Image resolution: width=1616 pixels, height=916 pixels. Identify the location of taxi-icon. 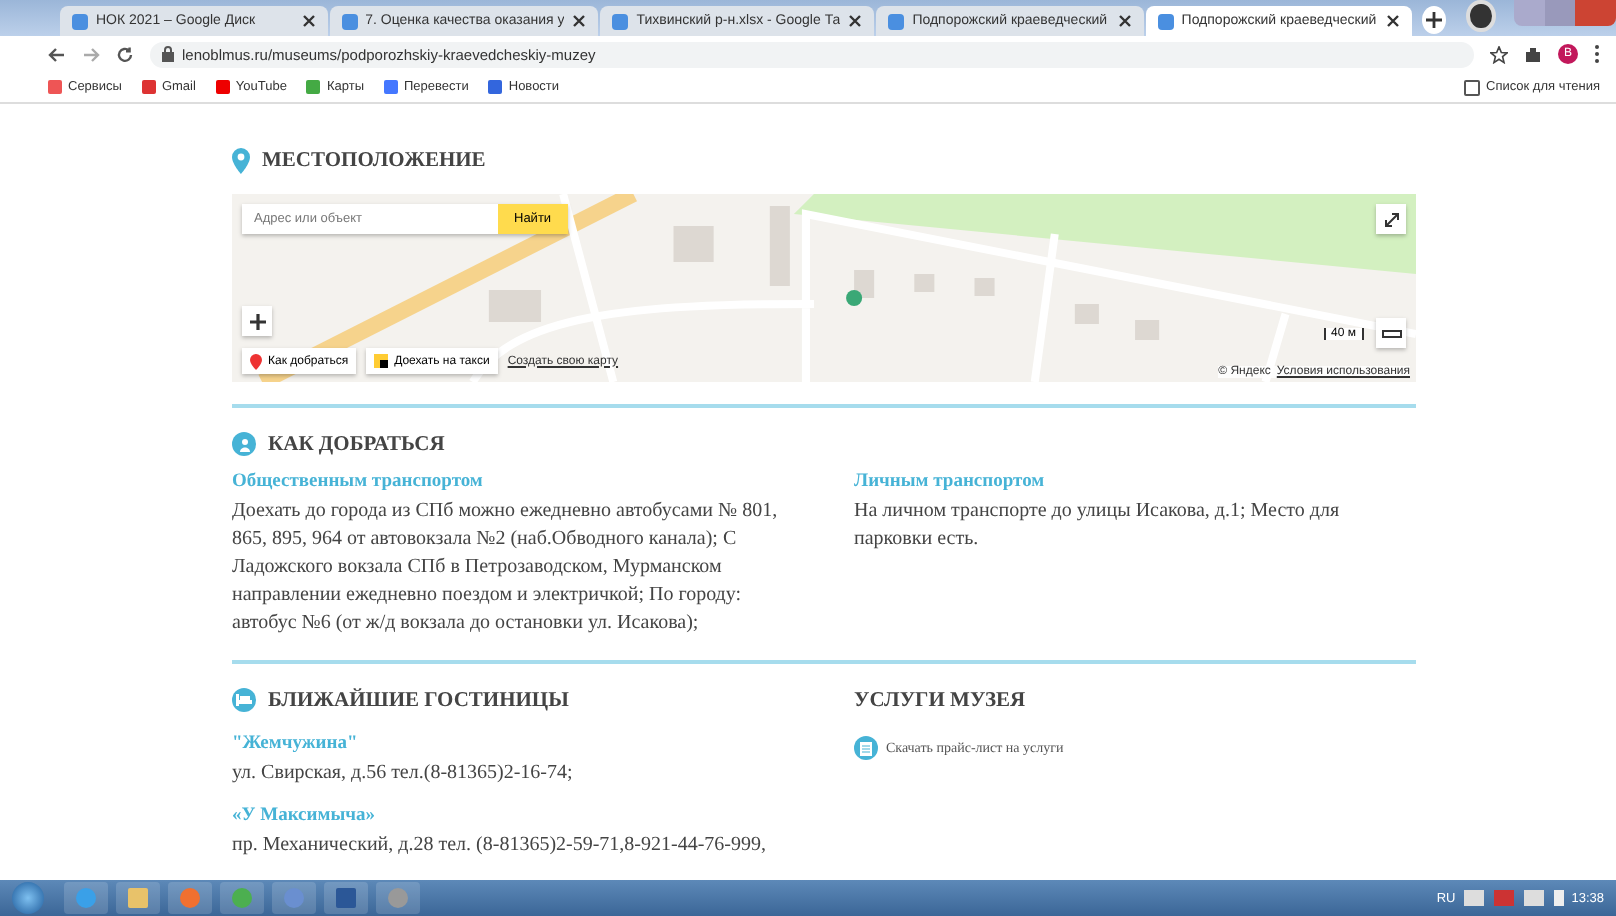
(381, 361).